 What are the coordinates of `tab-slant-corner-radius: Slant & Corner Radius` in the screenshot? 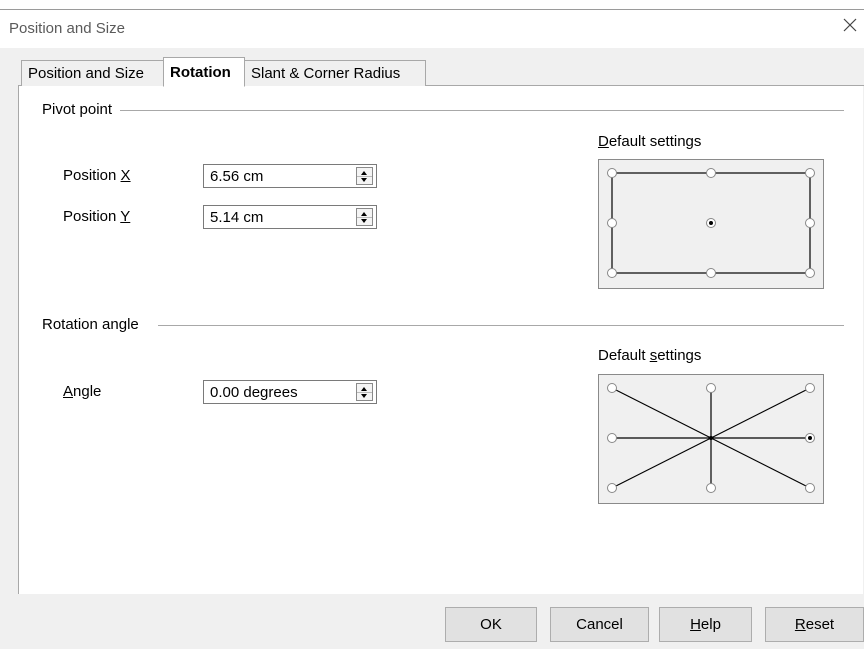 It's located at (335, 73).